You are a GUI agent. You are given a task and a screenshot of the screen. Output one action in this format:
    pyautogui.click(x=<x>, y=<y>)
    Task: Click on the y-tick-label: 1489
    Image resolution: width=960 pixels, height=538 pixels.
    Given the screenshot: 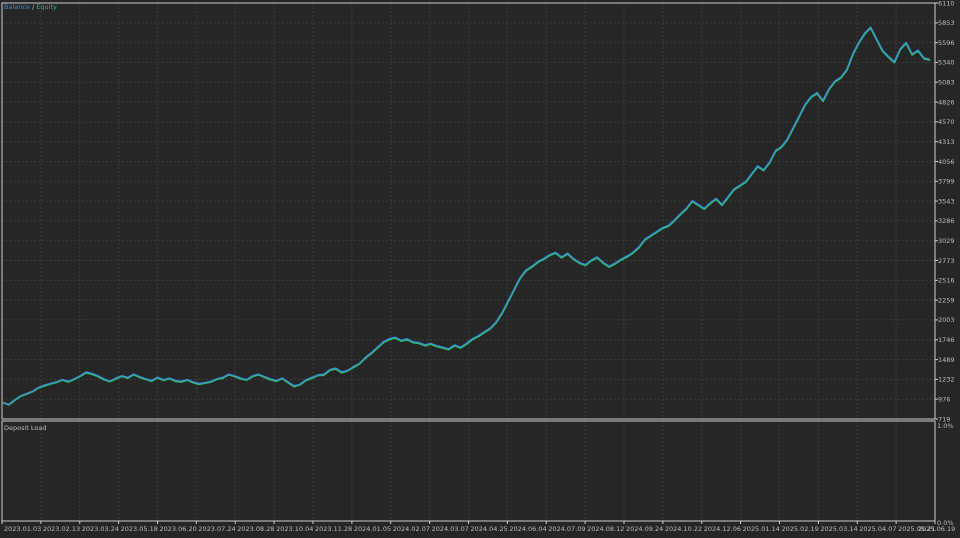 What is the action you would take?
    pyautogui.click(x=946, y=360)
    